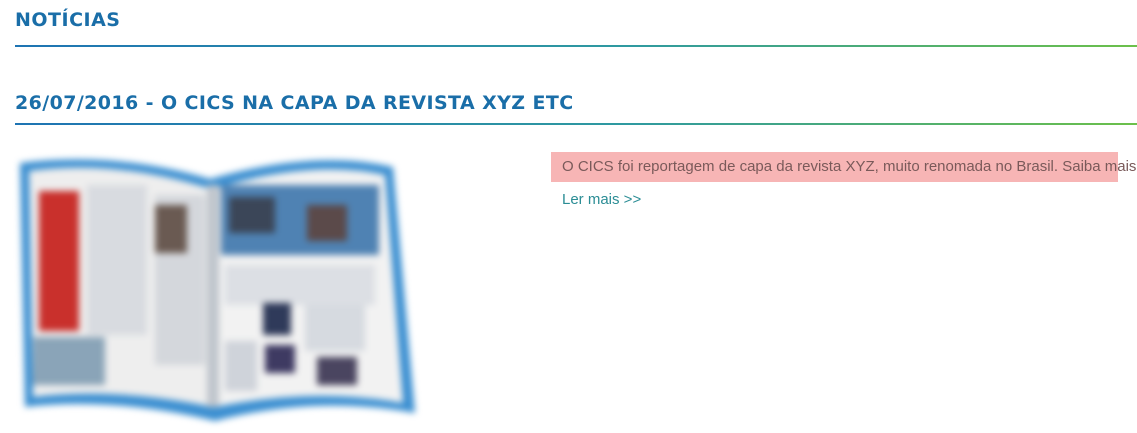  I want to click on section-title: NOTÍCIAS, so click(68, 20).